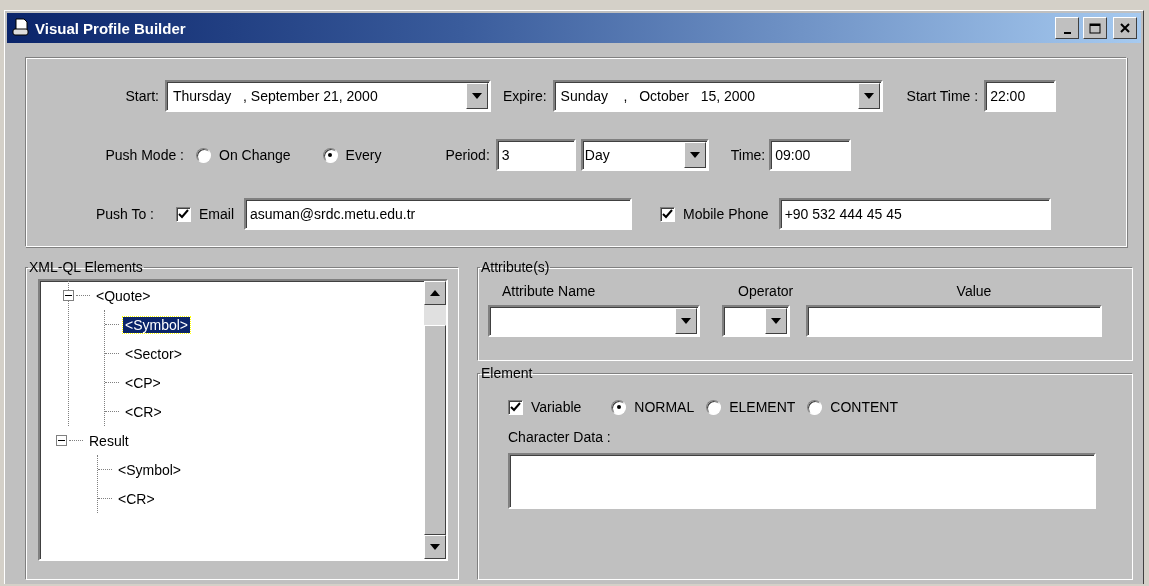  Describe the element at coordinates (124, 214) in the screenshot. I see `push-to-label: Push To :` at that location.